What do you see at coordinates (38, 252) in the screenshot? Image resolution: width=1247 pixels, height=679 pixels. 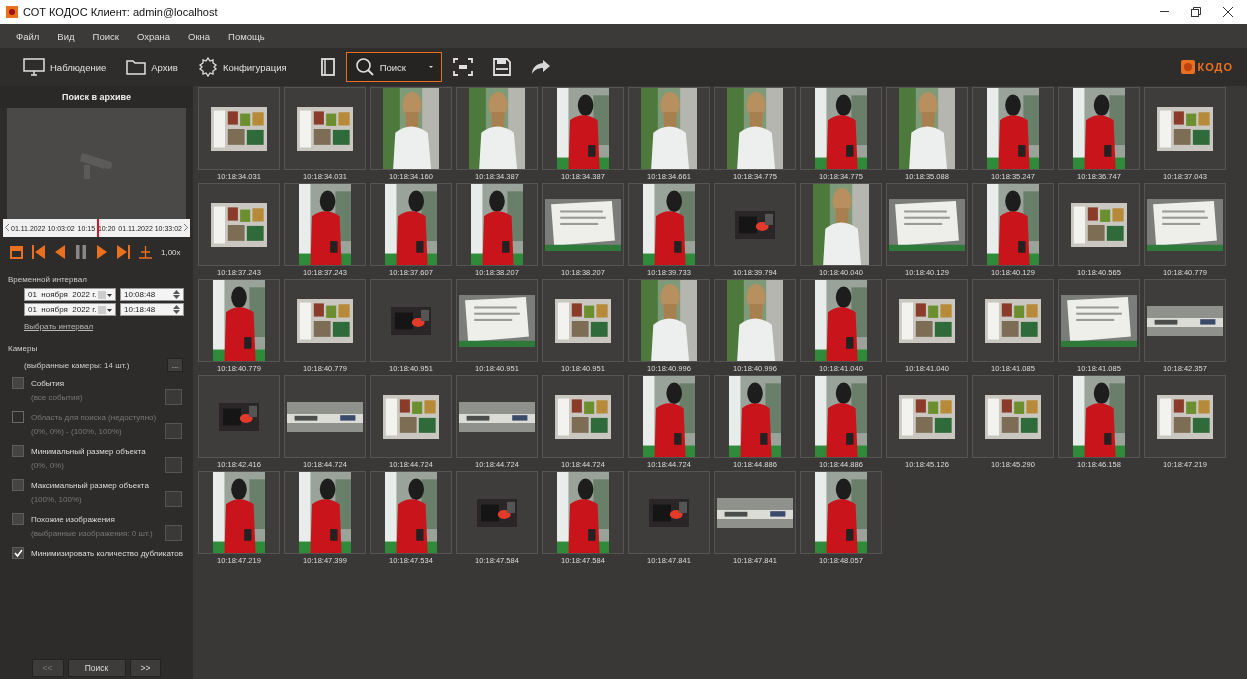 I see `skip-start-icon` at bounding box center [38, 252].